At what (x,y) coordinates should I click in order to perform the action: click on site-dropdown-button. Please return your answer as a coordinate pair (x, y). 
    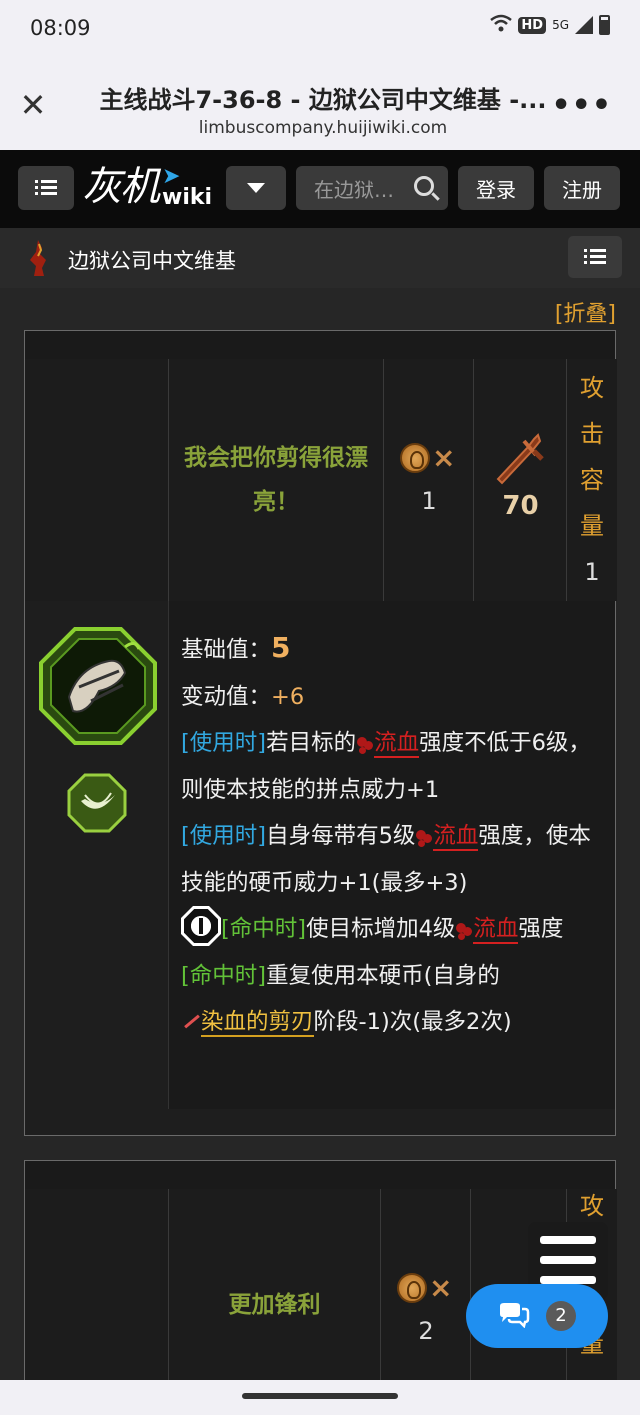
    Looking at the image, I should click on (256, 188).